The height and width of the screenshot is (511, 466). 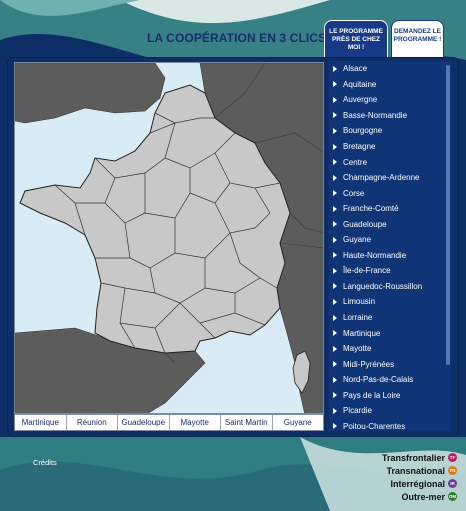 What do you see at coordinates (412, 457) in the screenshot?
I see `legend-transfrontalier: Transfrontalier TF` at bounding box center [412, 457].